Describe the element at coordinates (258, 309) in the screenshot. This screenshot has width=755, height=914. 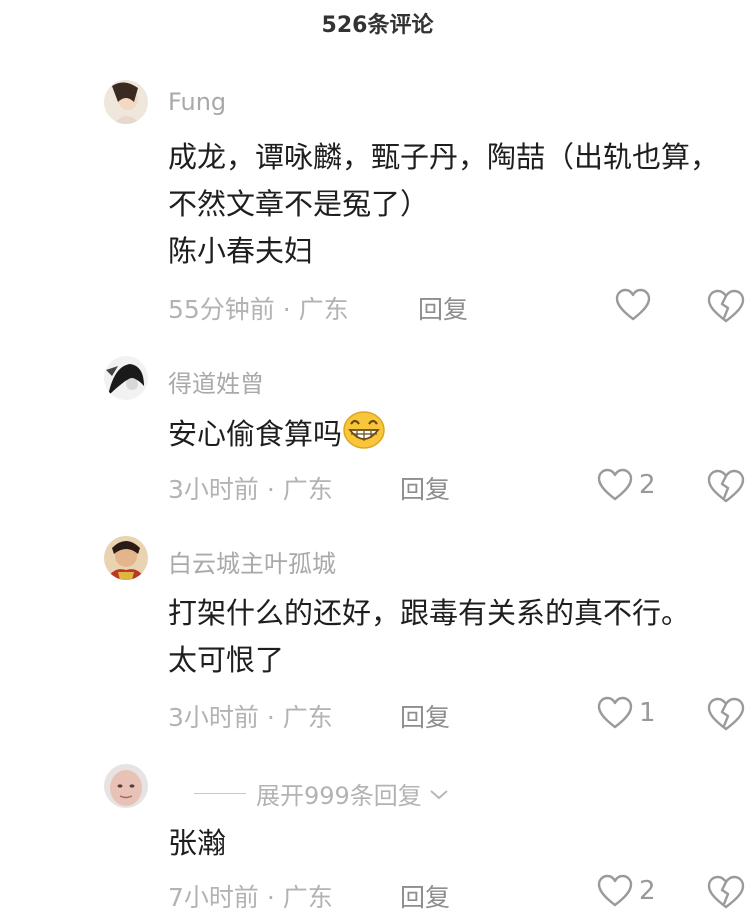
I see `comment-time-location: 55分钟前 · 广东` at that location.